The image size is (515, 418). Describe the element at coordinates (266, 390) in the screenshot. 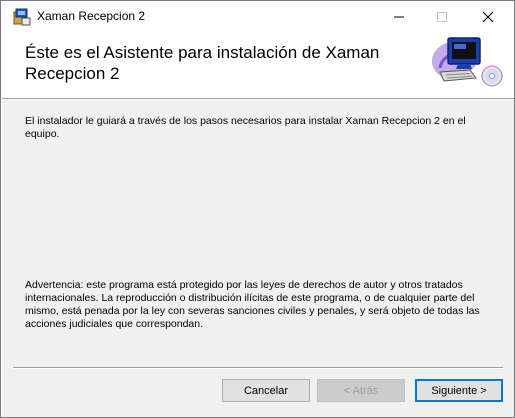

I see `cancel-button: Cancelar` at that location.